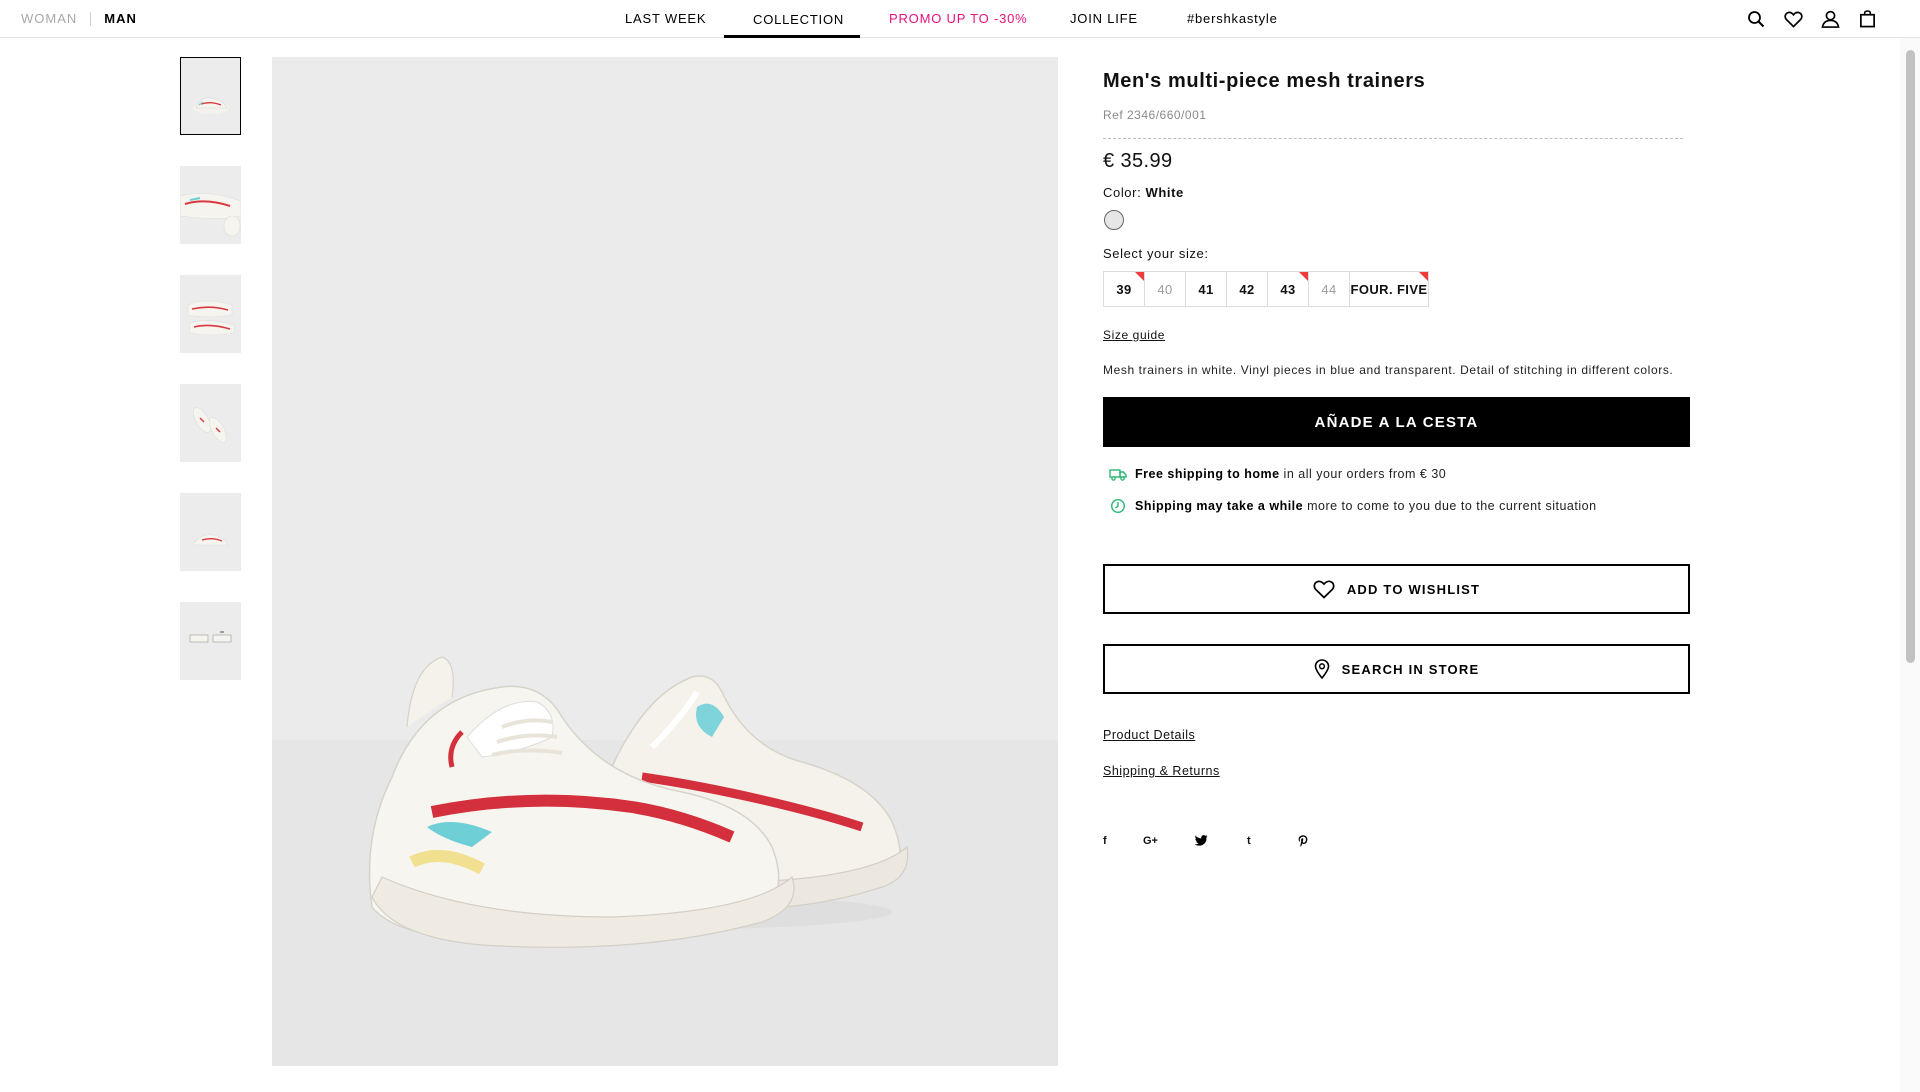 The image size is (1920, 1092). What do you see at coordinates (1232, 18) in the screenshot?
I see `nav-bershkastyle: #bershkastyle` at bounding box center [1232, 18].